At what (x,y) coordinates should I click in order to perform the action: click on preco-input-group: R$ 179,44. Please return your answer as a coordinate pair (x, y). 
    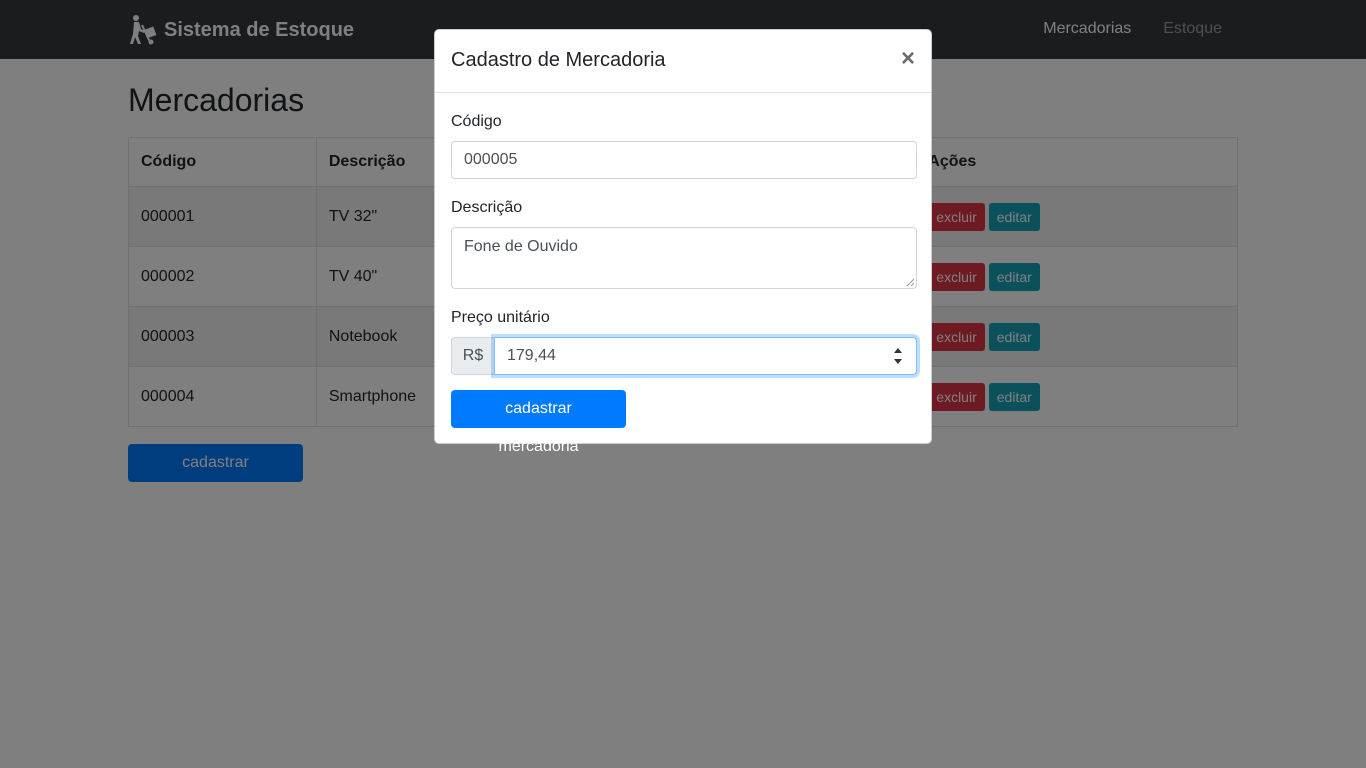
    Looking at the image, I should click on (684, 356).